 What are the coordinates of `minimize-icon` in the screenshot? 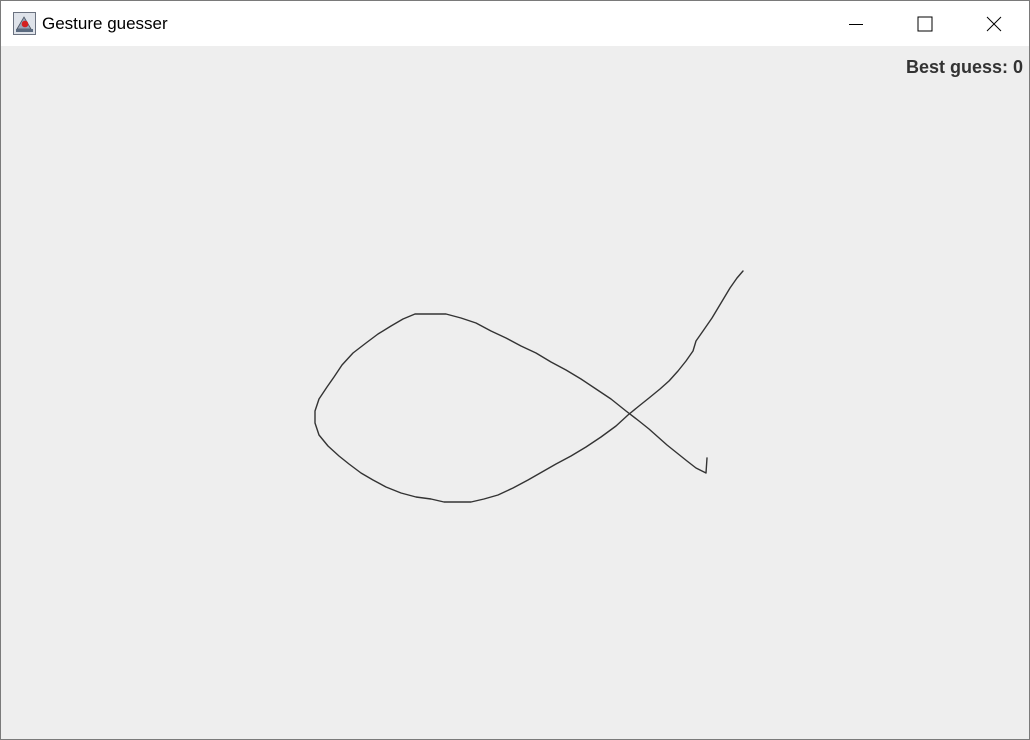 It's located at (856, 24).